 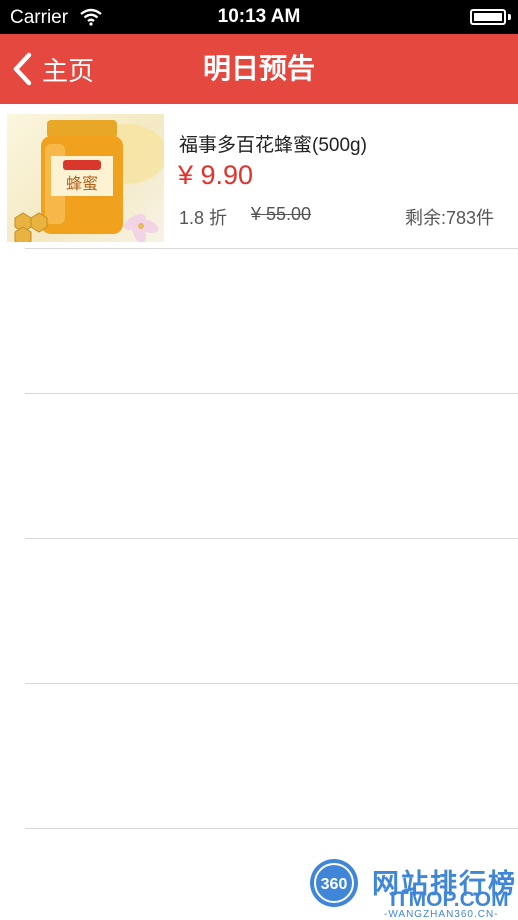 I want to click on watermark-logo-text: 360, so click(x=334, y=884).